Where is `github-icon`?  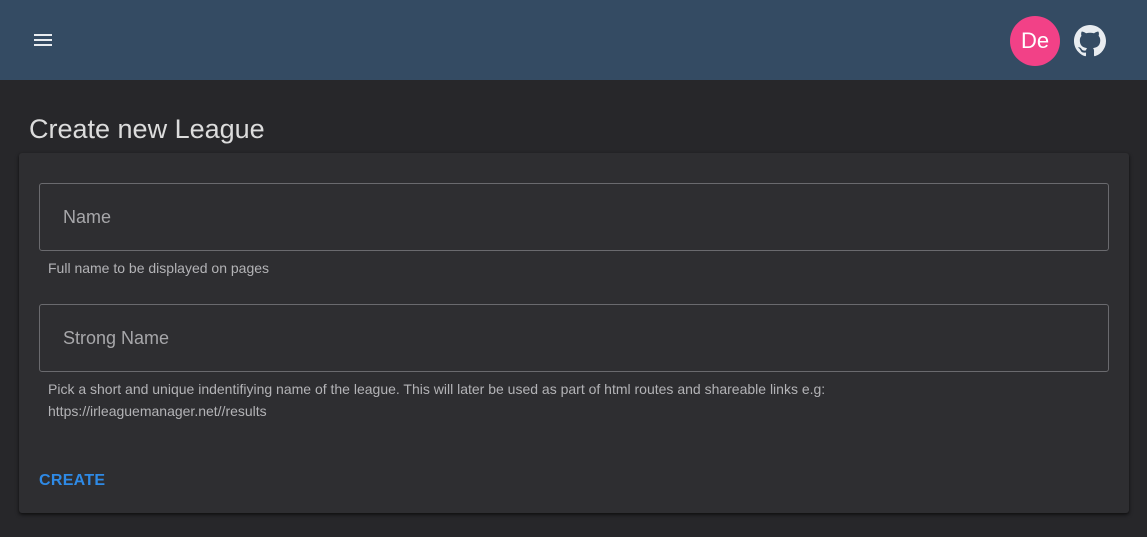
github-icon is located at coordinates (1090, 41).